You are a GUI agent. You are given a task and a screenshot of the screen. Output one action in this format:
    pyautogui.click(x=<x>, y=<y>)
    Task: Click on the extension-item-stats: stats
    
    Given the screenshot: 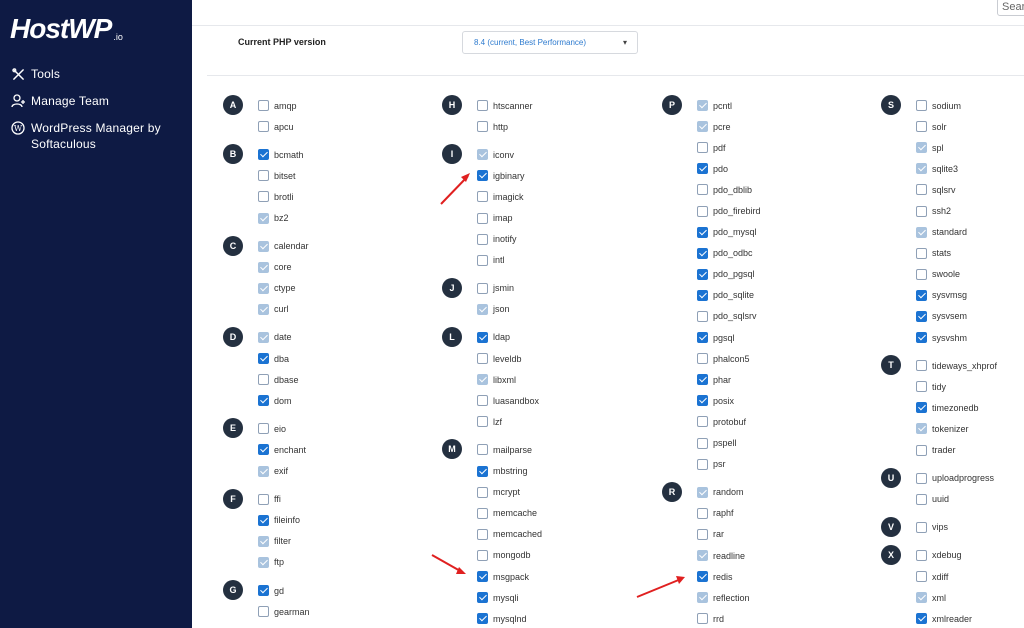 What is the action you would take?
    pyautogui.click(x=956, y=253)
    